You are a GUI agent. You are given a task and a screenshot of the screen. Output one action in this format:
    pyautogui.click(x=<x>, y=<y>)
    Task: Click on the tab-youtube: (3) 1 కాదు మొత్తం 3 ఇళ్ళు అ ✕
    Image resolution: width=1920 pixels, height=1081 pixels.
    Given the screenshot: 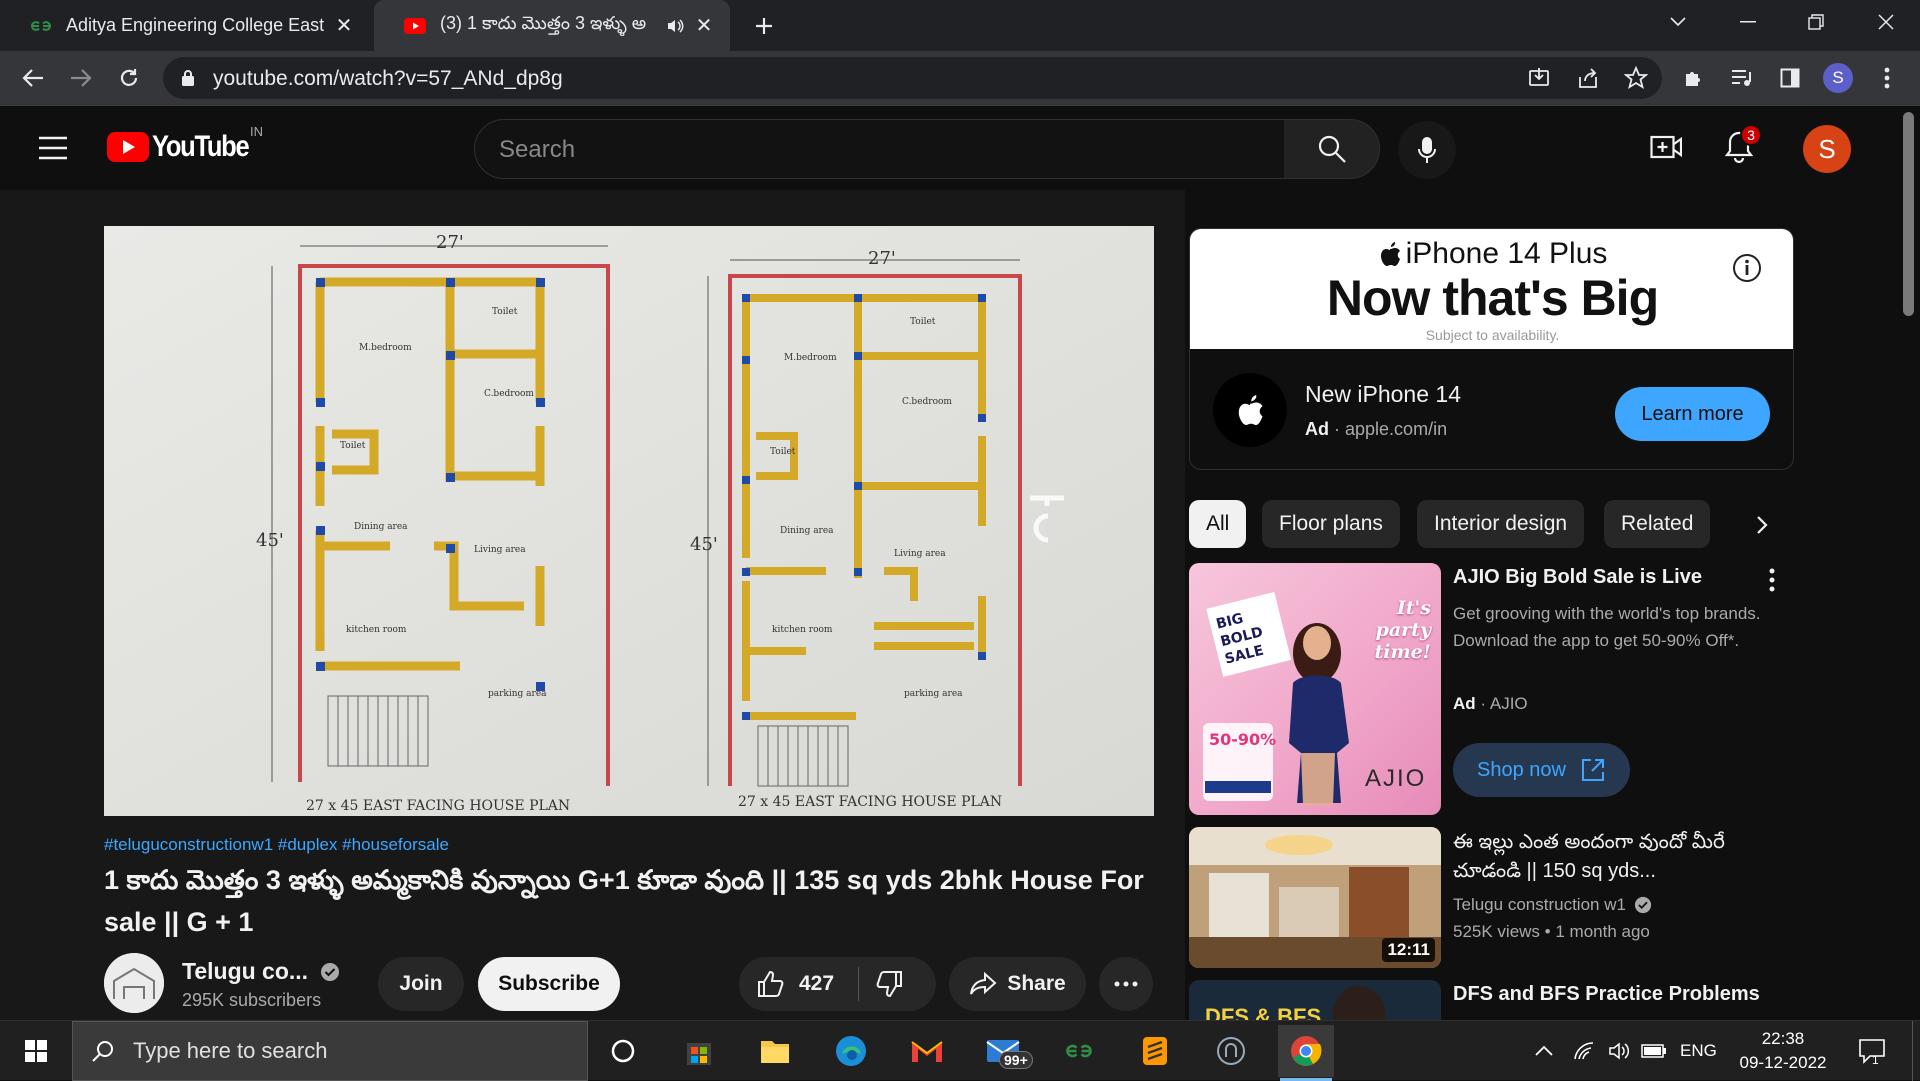 What is the action you would take?
    pyautogui.click(x=552, y=25)
    